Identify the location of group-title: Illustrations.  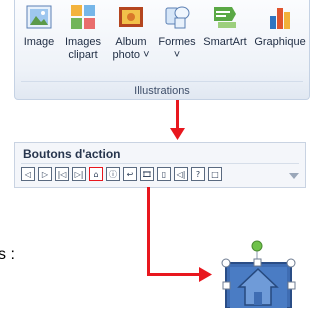
(162, 91).